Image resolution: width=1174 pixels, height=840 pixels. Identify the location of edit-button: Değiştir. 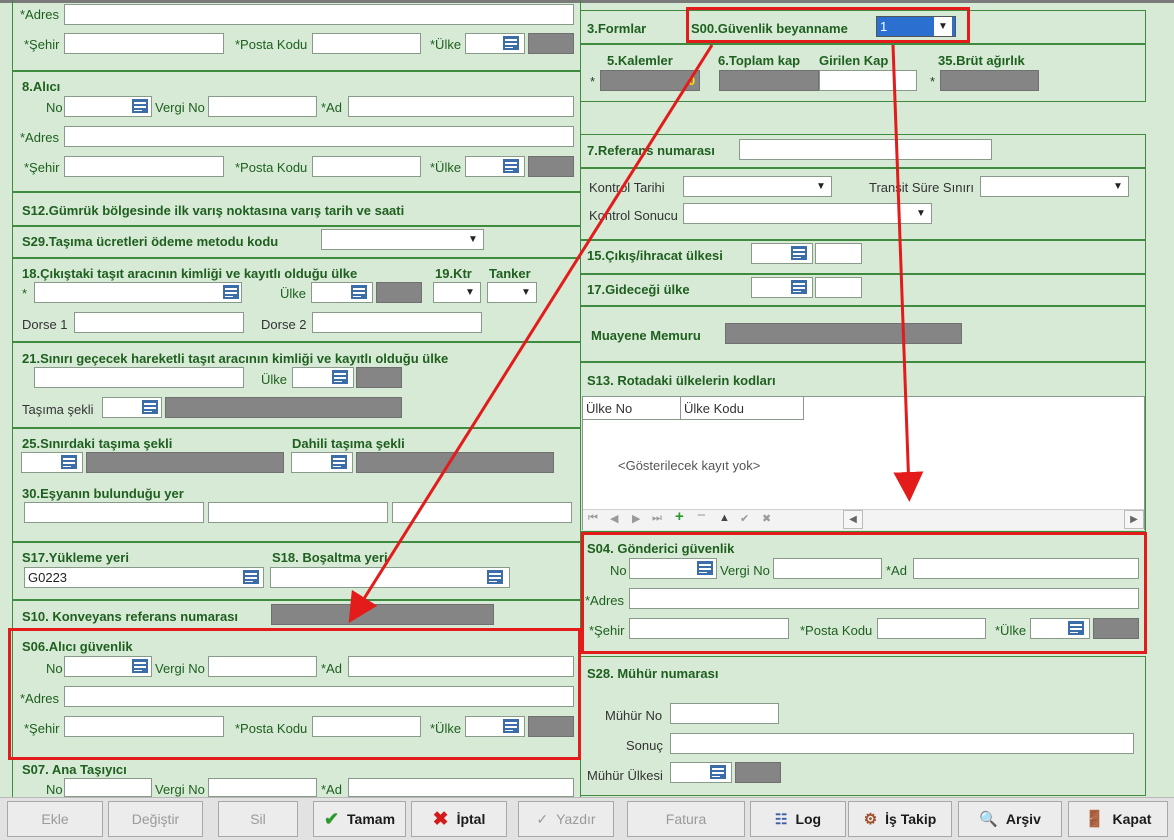
(155, 819).